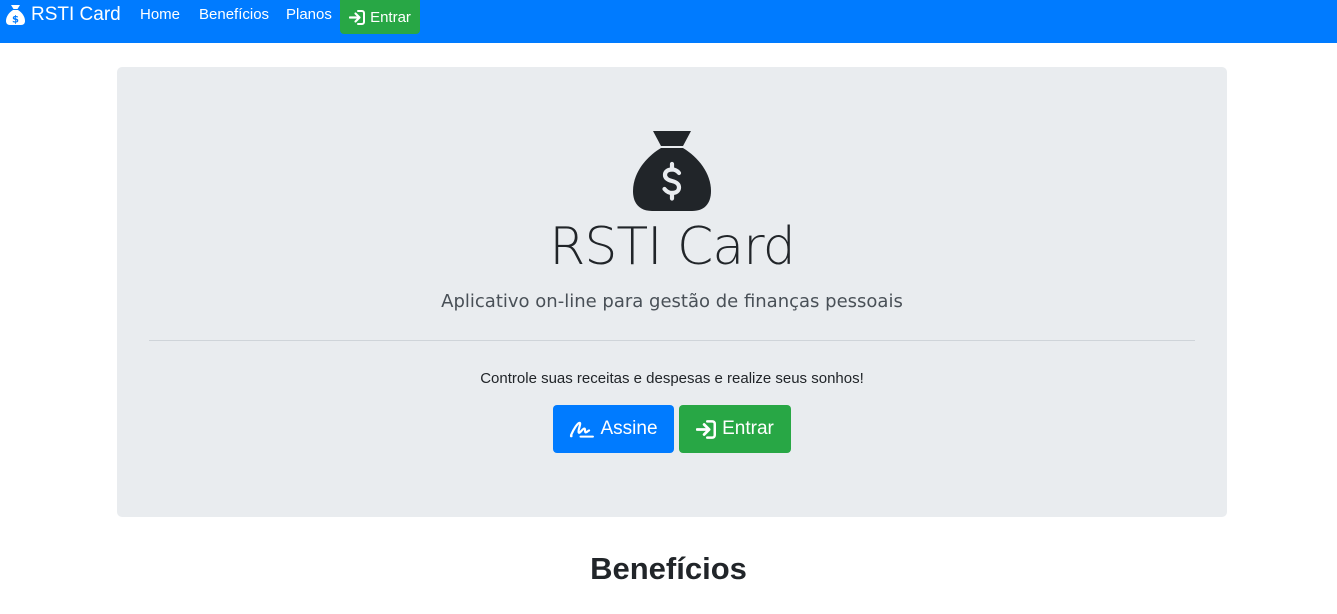 This screenshot has width=1337, height=614. I want to click on hero-login-button: Entrar, so click(735, 429).